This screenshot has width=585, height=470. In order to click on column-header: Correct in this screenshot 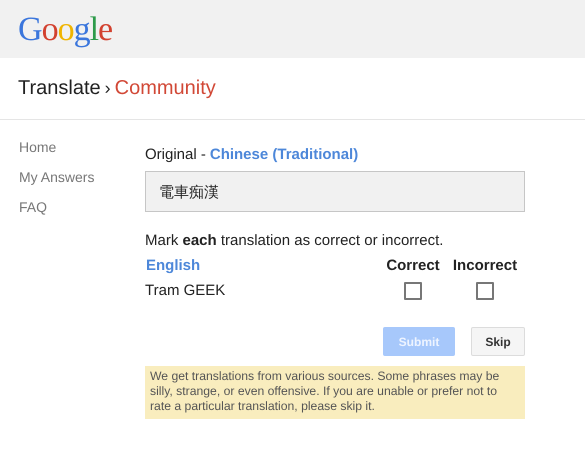, I will do `click(413, 266)`.